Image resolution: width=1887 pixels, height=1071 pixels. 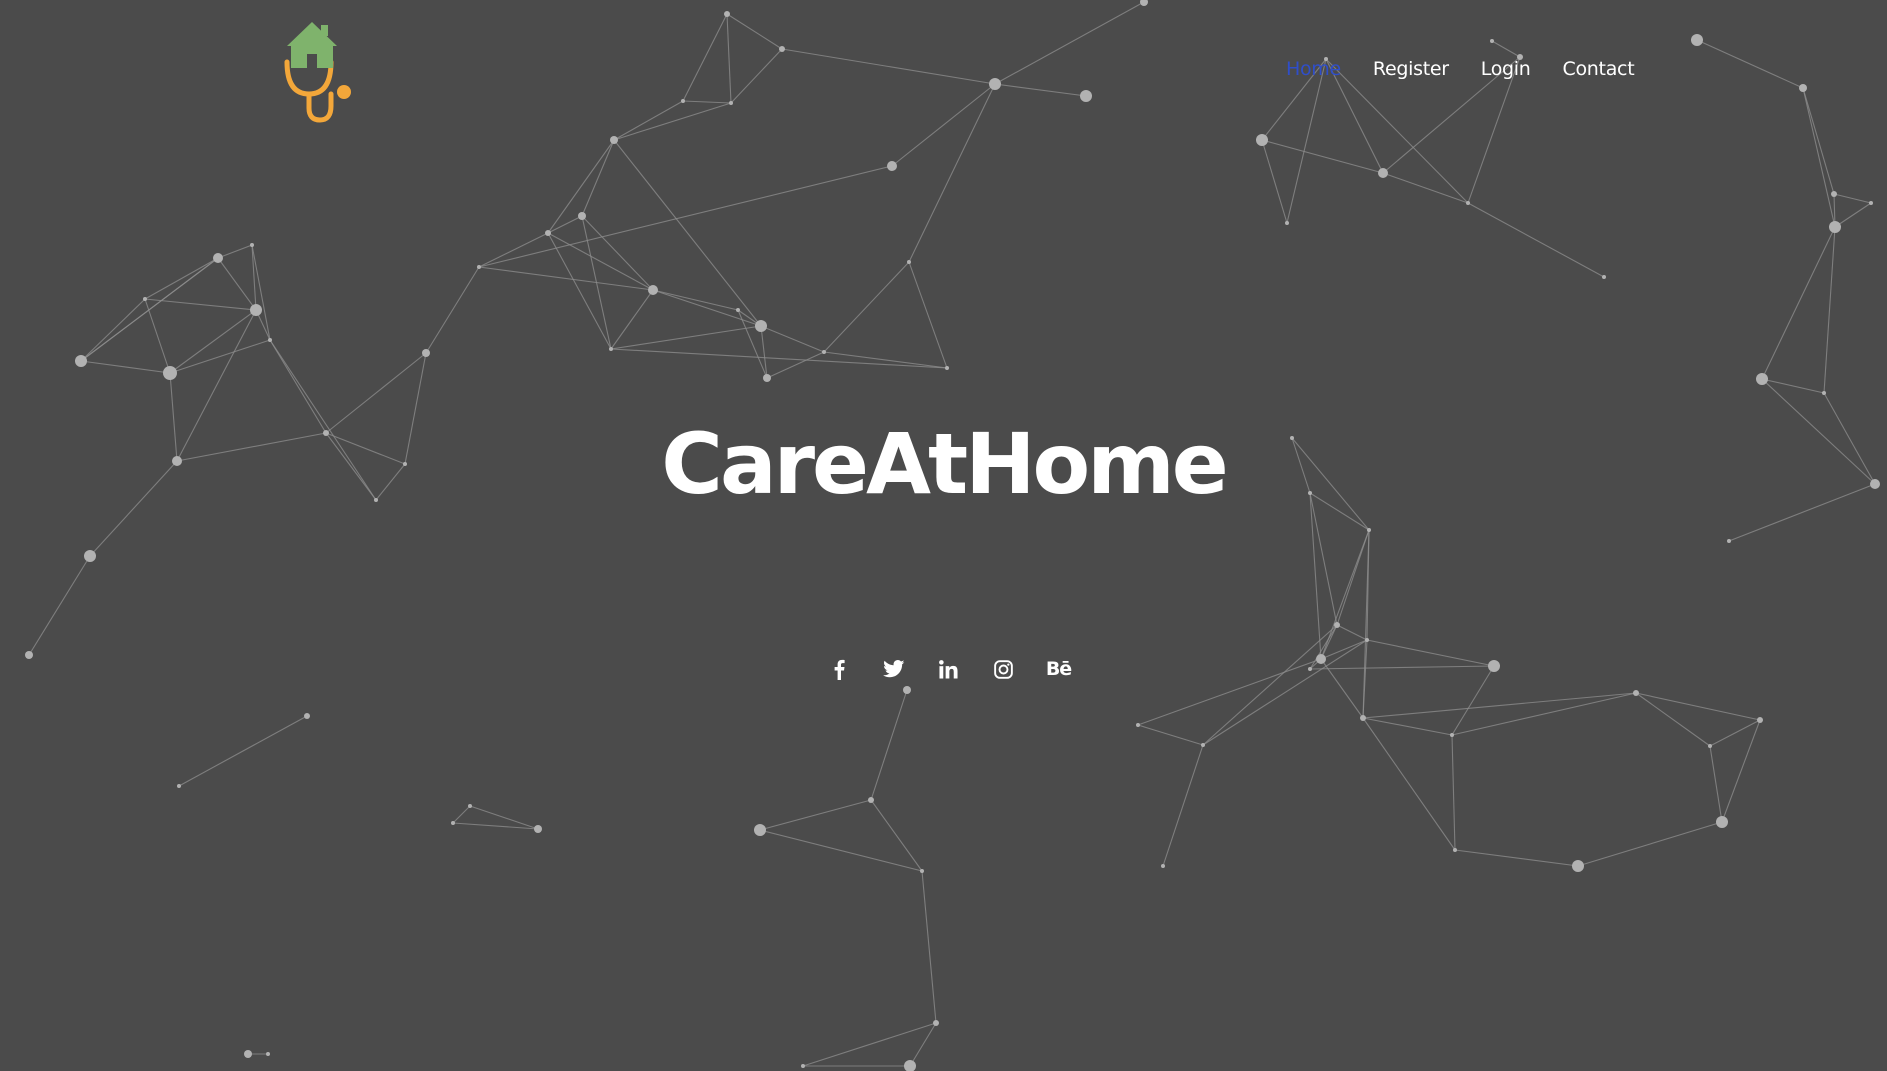 I want to click on nav-contact-link: Contact, so click(x=1599, y=69).